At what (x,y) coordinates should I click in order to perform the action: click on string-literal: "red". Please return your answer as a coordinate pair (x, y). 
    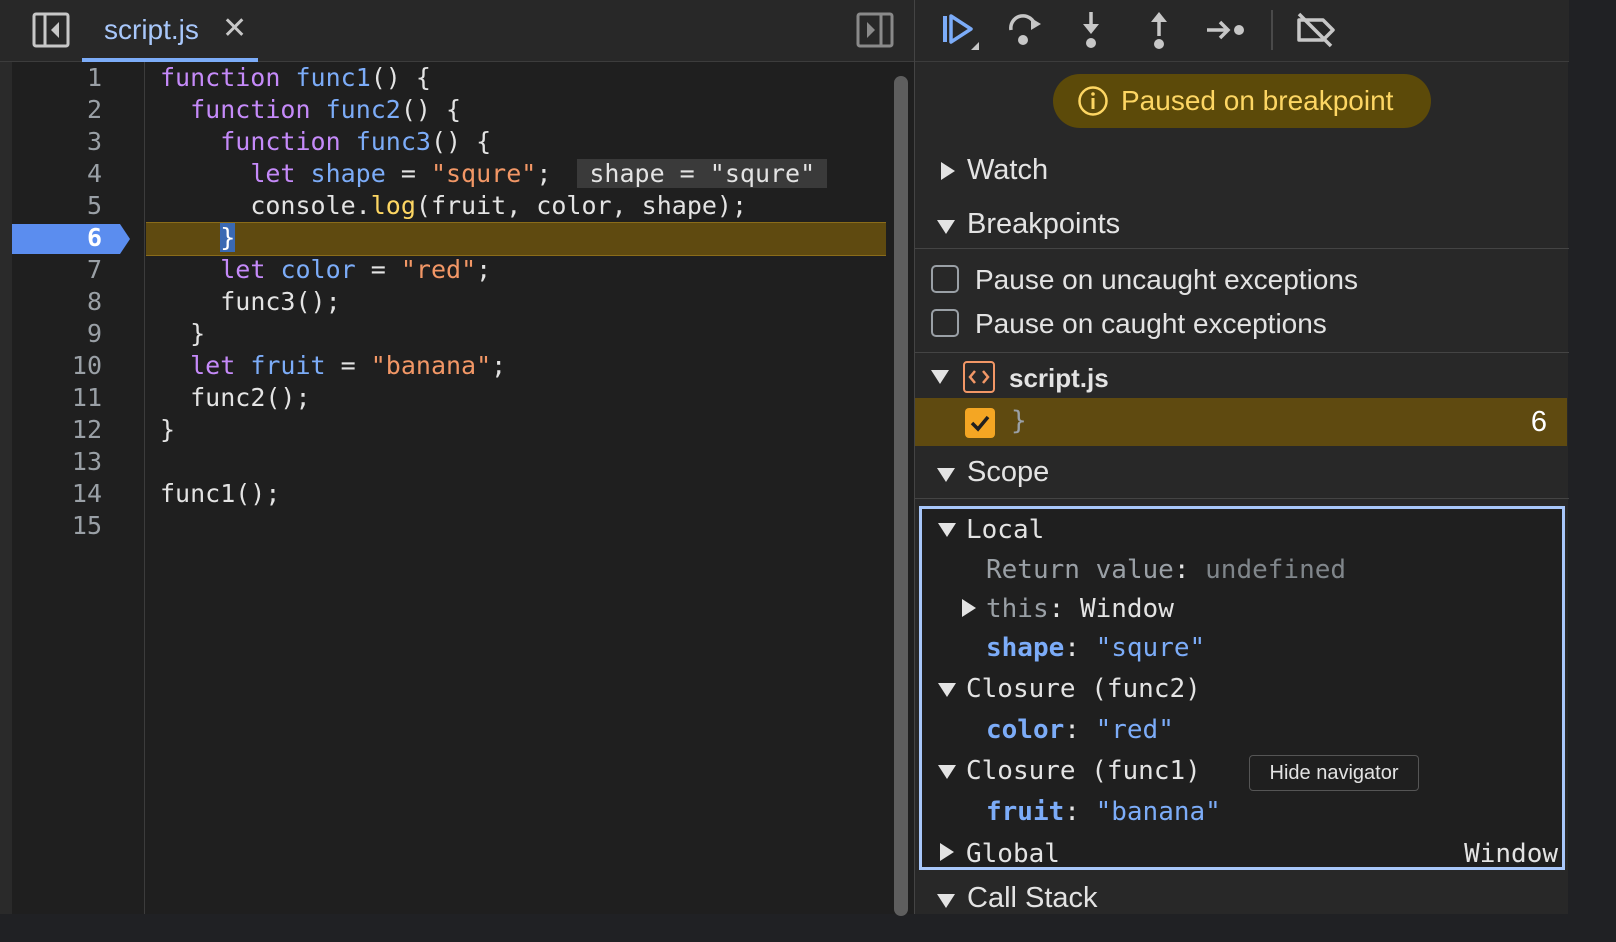
    Looking at the image, I should click on (438, 269).